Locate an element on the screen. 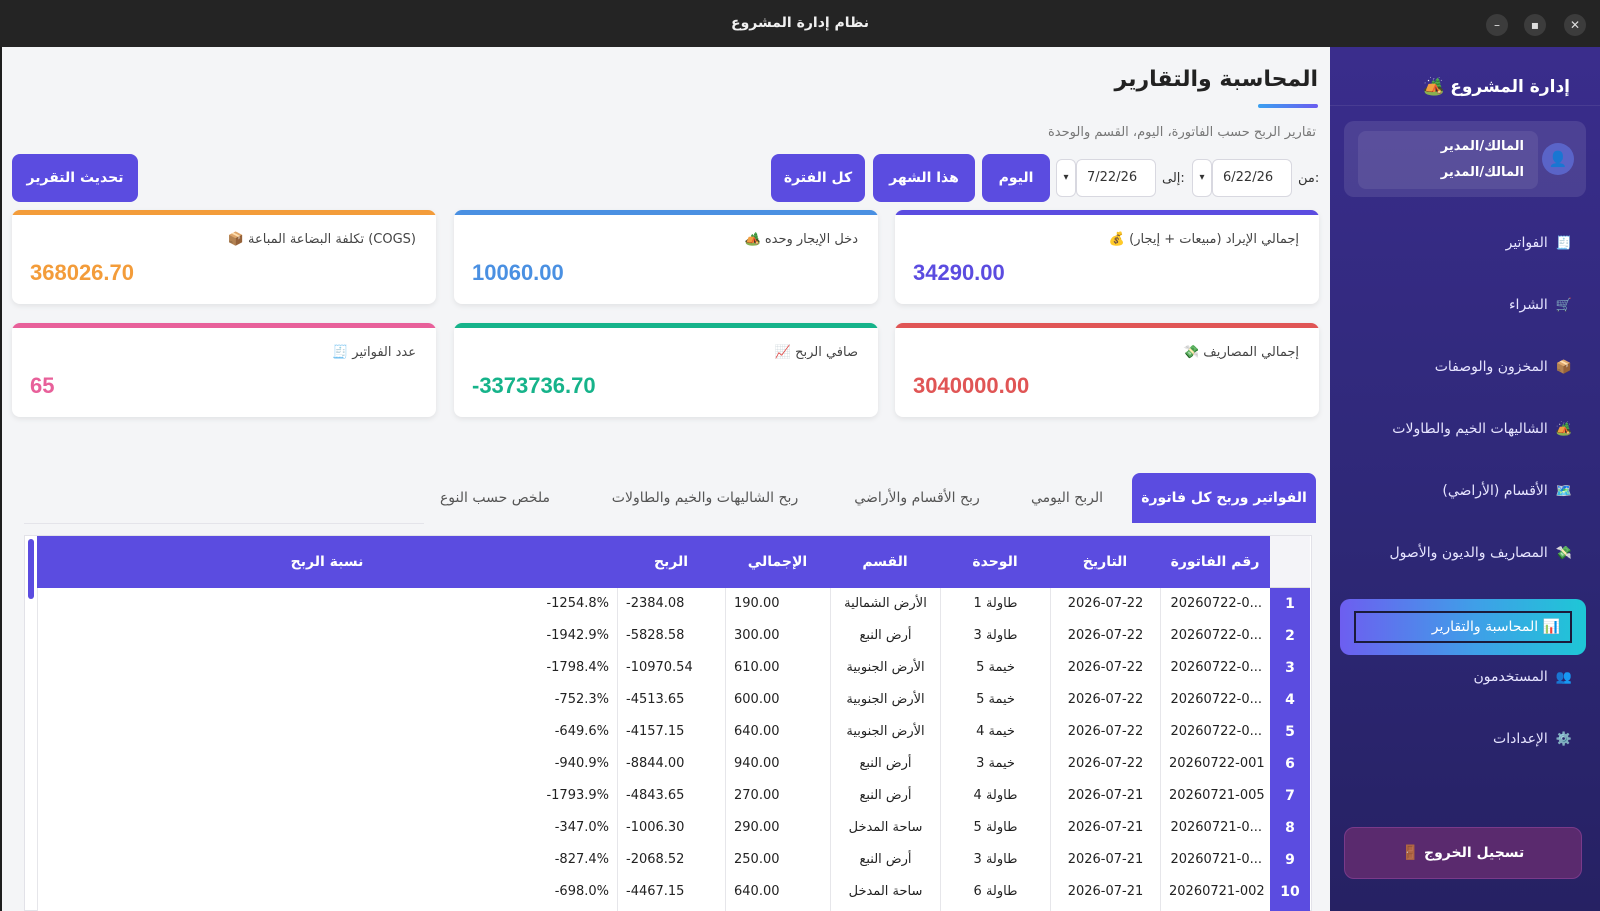 This screenshot has height=911, width=1600. row-number: 5 is located at coordinates (1290, 732).